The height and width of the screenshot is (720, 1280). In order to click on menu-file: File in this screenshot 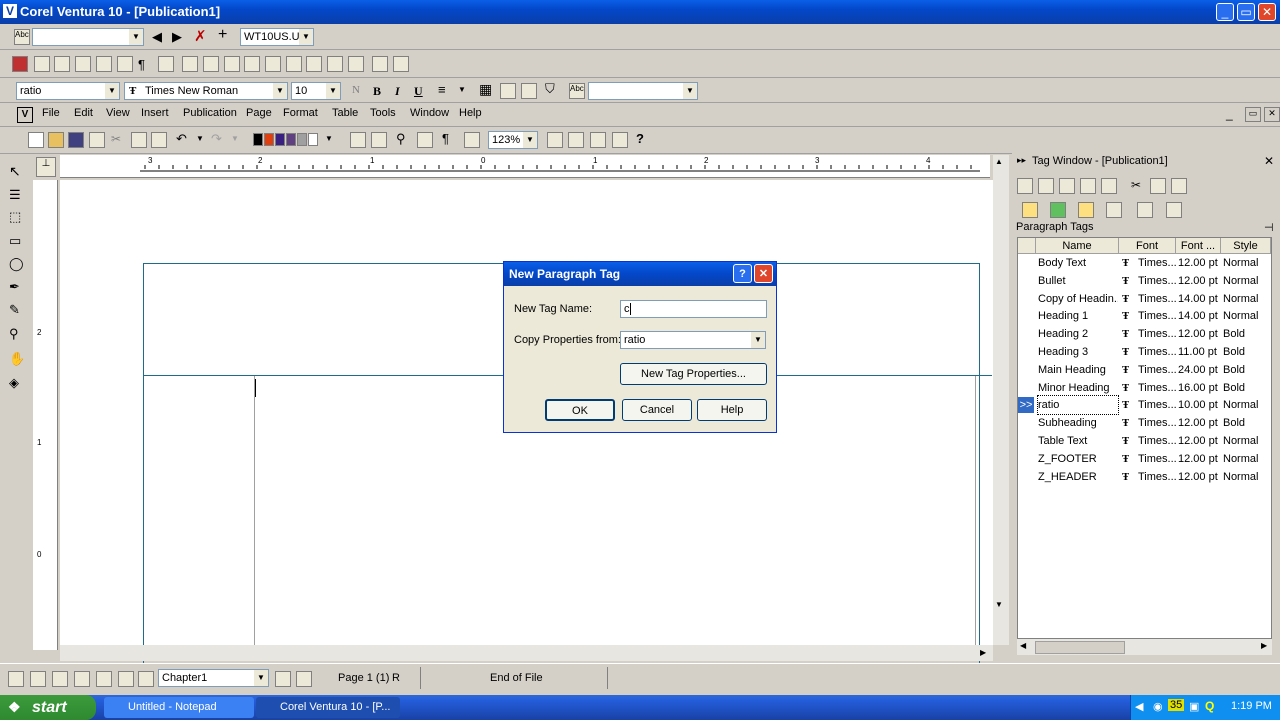, I will do `click(51, 113)`.